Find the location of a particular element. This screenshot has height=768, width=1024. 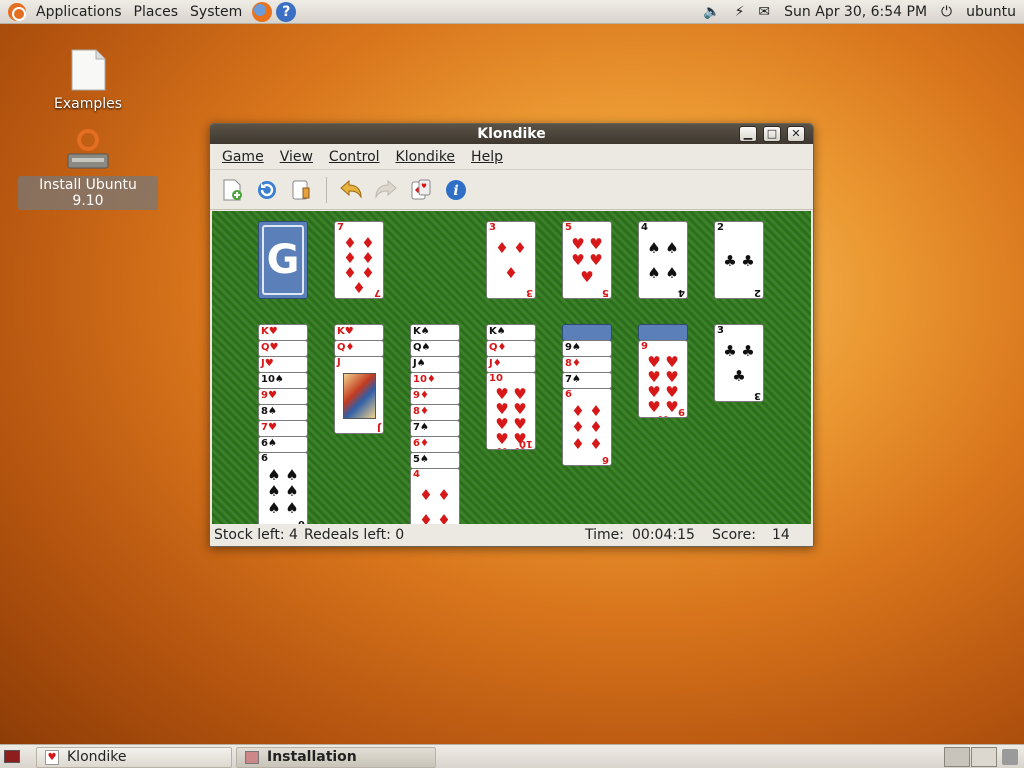

desktop-icon-examples: Examples is located at coordinates (88, 80).